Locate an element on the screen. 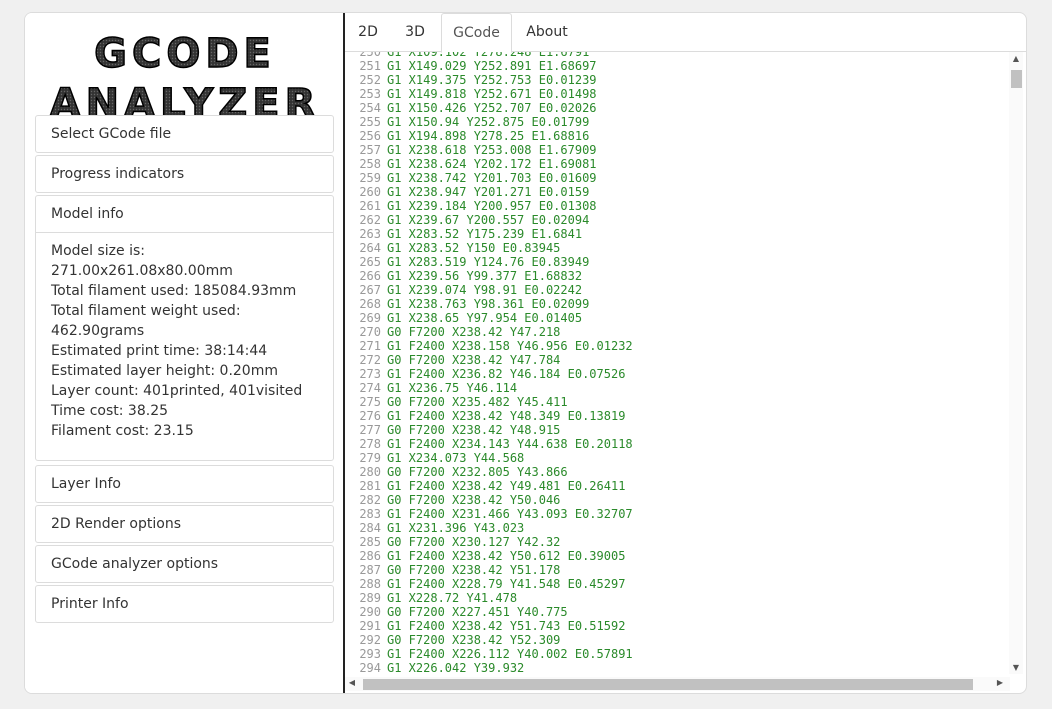 The image size is (1052, 709). gcode-line-text: G1 F2400 X238.42 Y50.612 E0.39005 is located at coordinates (506, 556).